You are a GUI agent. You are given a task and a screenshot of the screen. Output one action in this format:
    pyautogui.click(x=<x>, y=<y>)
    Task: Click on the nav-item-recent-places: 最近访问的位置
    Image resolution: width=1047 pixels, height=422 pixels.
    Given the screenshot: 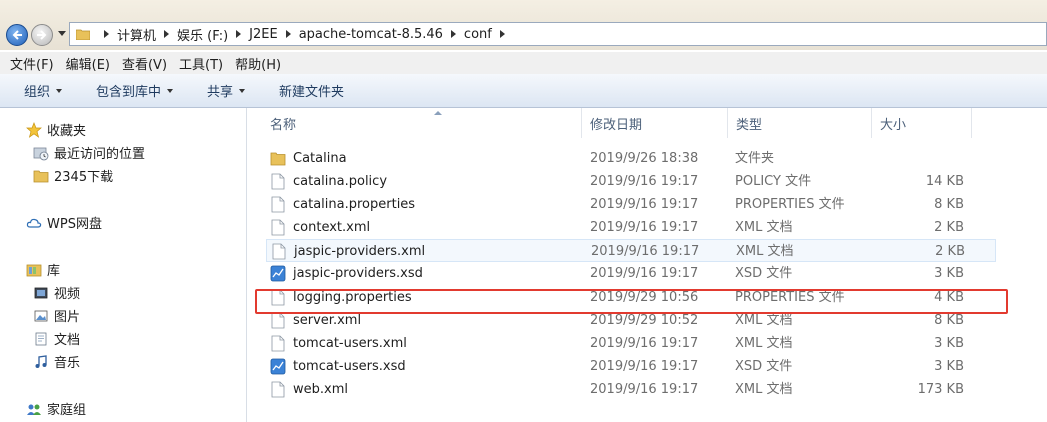 What is the action you would take?
    pyautogui.click(x=89, y=152)
    